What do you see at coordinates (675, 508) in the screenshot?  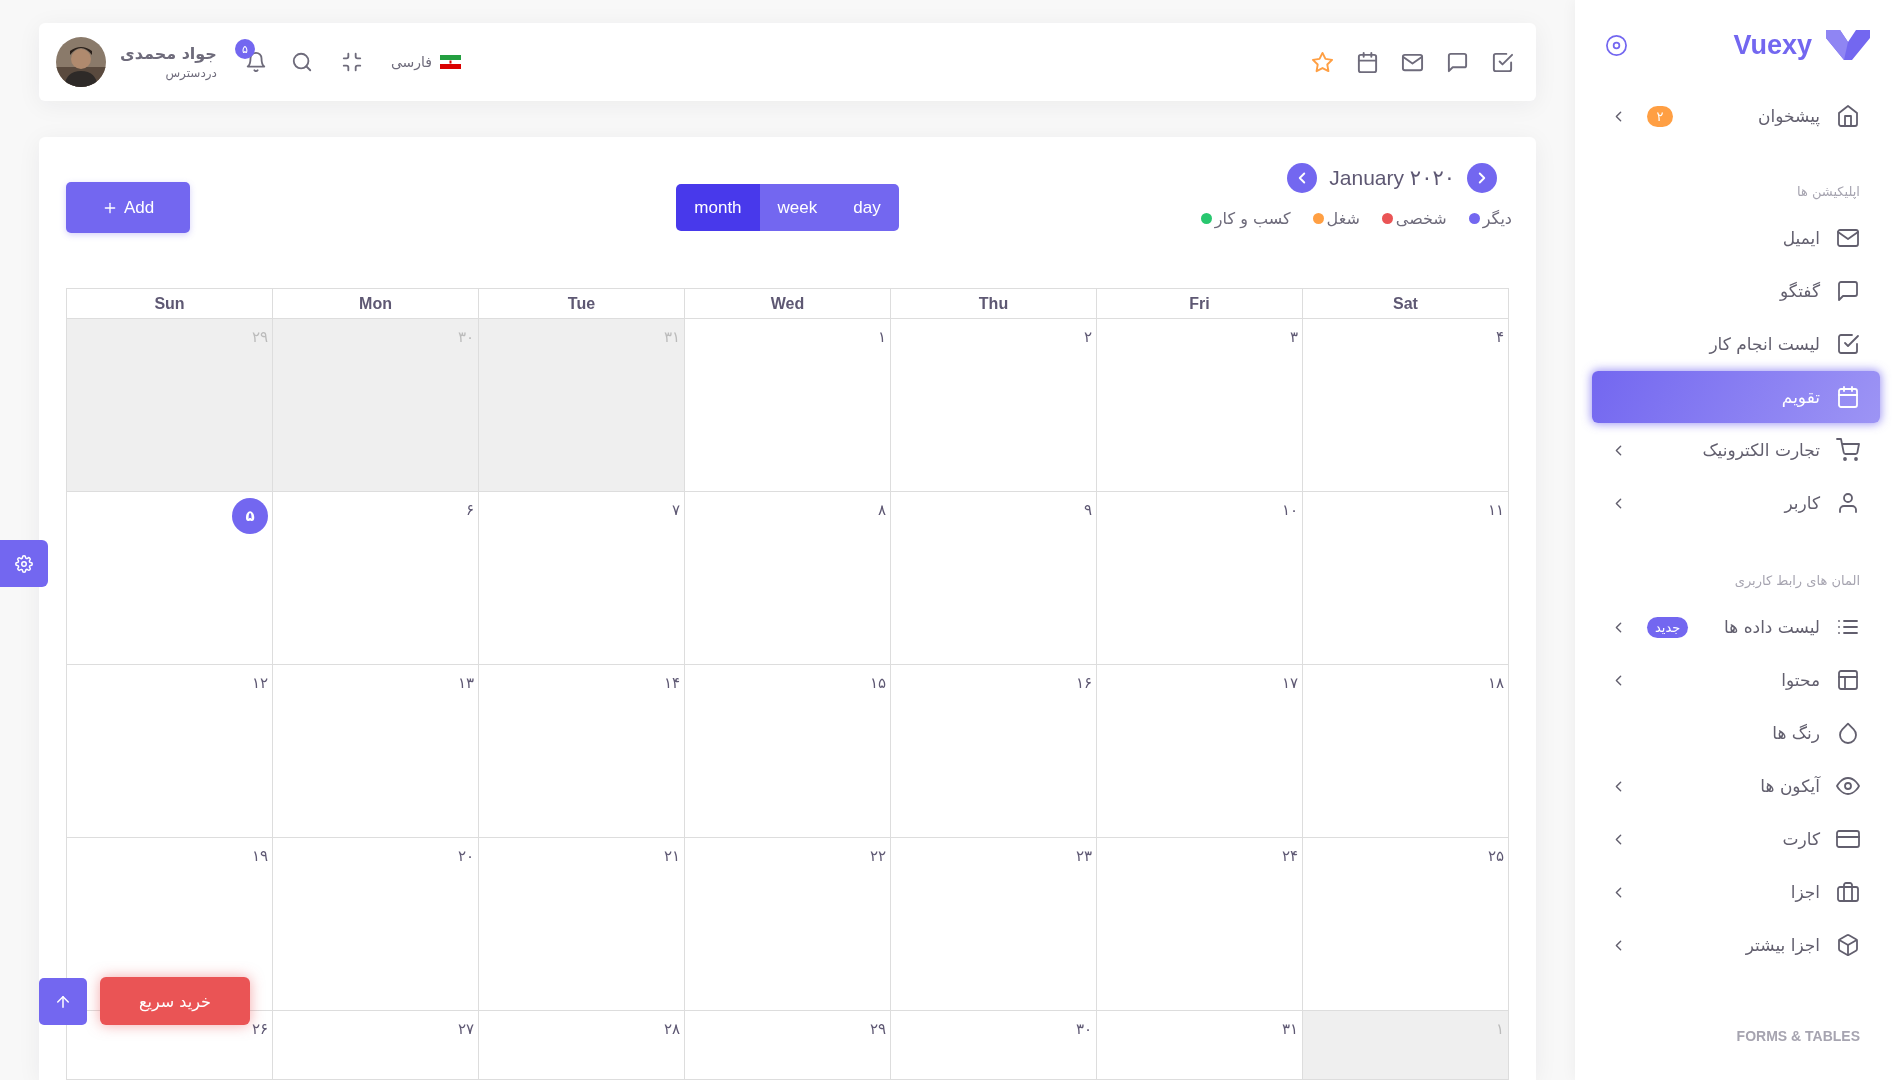 I see `day-number: ۷` at bounding box center [675, 508].